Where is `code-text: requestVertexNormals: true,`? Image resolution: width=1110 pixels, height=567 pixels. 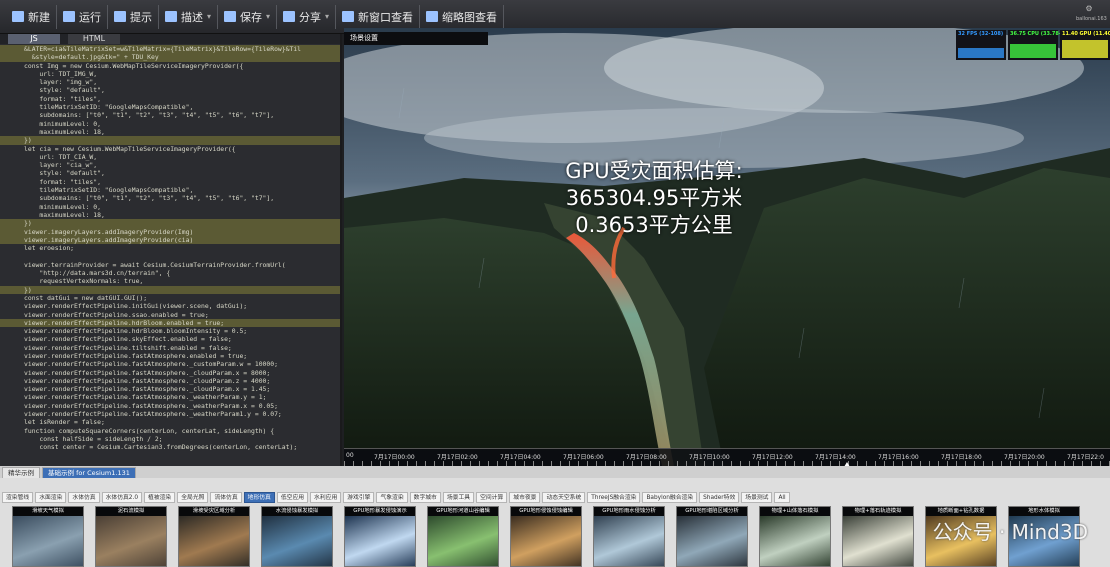
code-text: requestVertexNormals: true, is located at coordinates (84, 281).